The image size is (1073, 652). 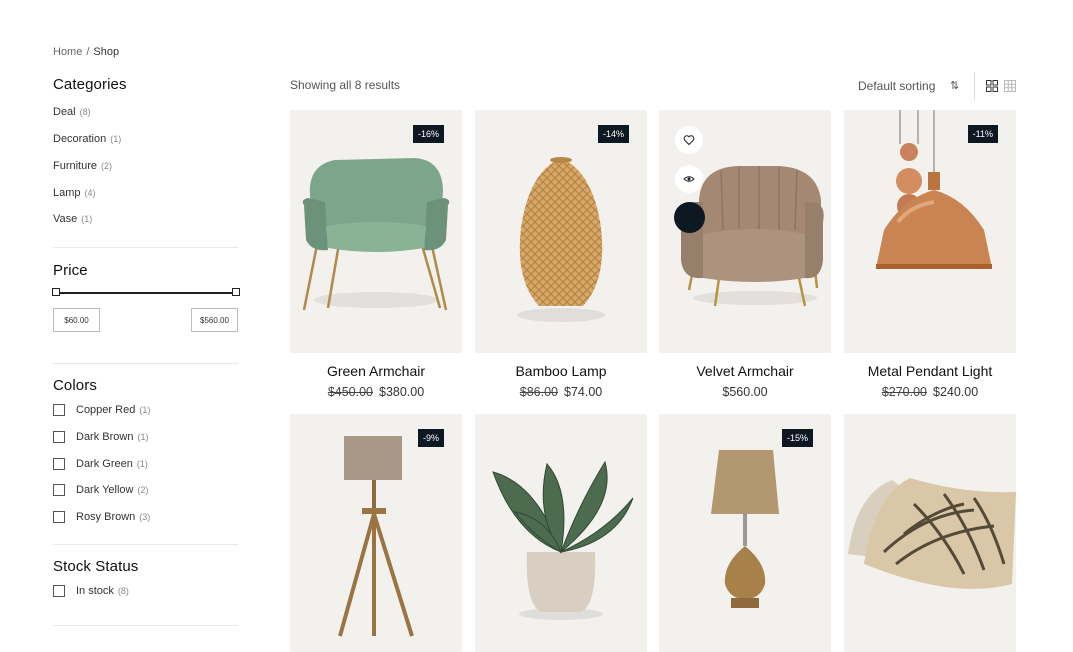 I want to click on product-image: -14%, so click(x=561, y=231).